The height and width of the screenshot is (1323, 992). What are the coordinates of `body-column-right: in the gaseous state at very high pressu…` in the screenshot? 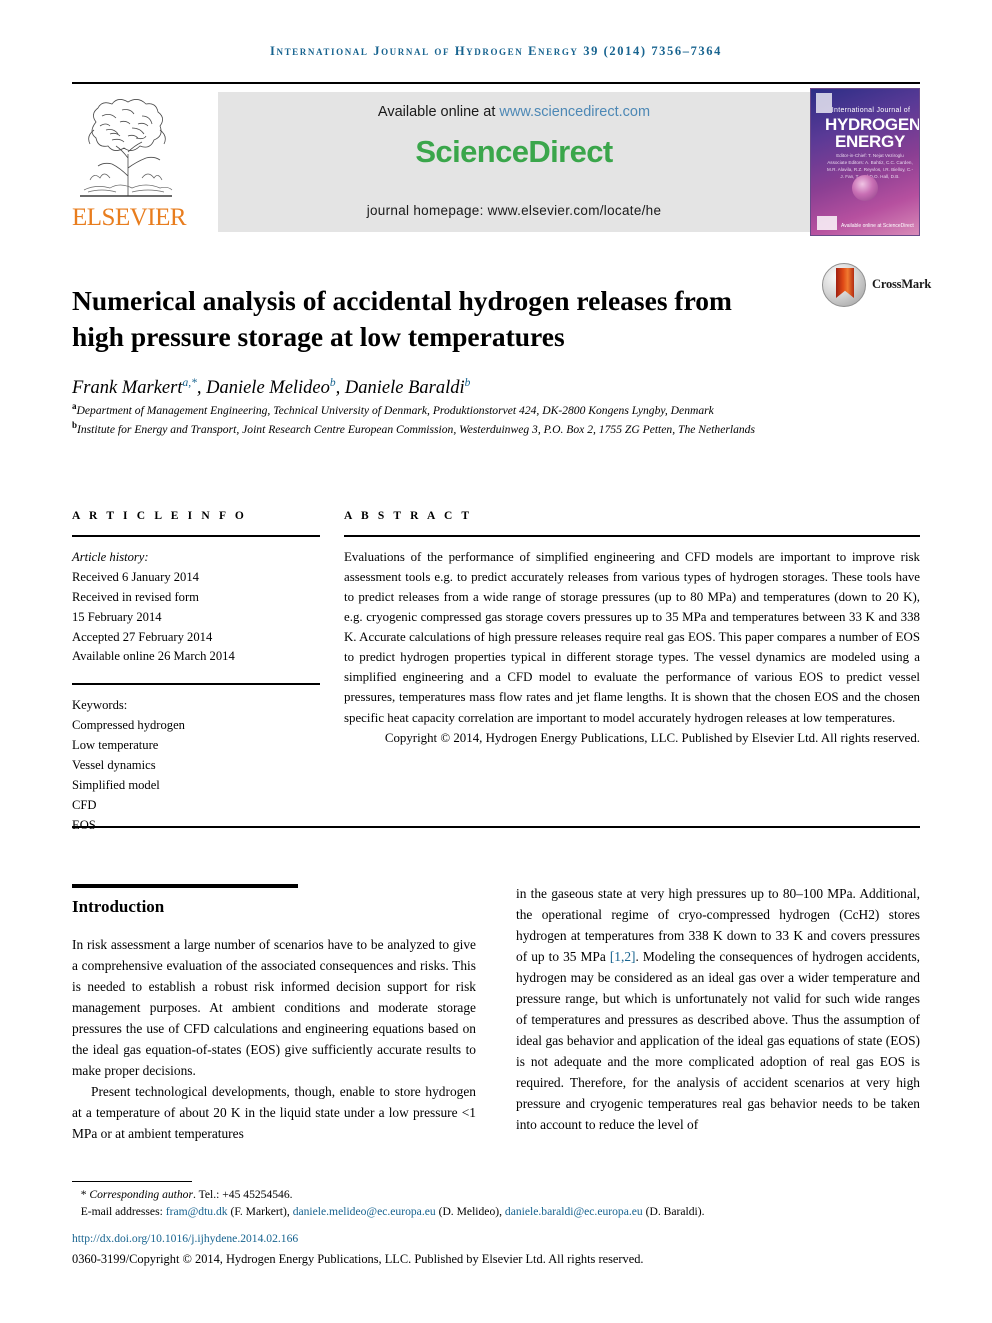 It's located at (718, 1010).